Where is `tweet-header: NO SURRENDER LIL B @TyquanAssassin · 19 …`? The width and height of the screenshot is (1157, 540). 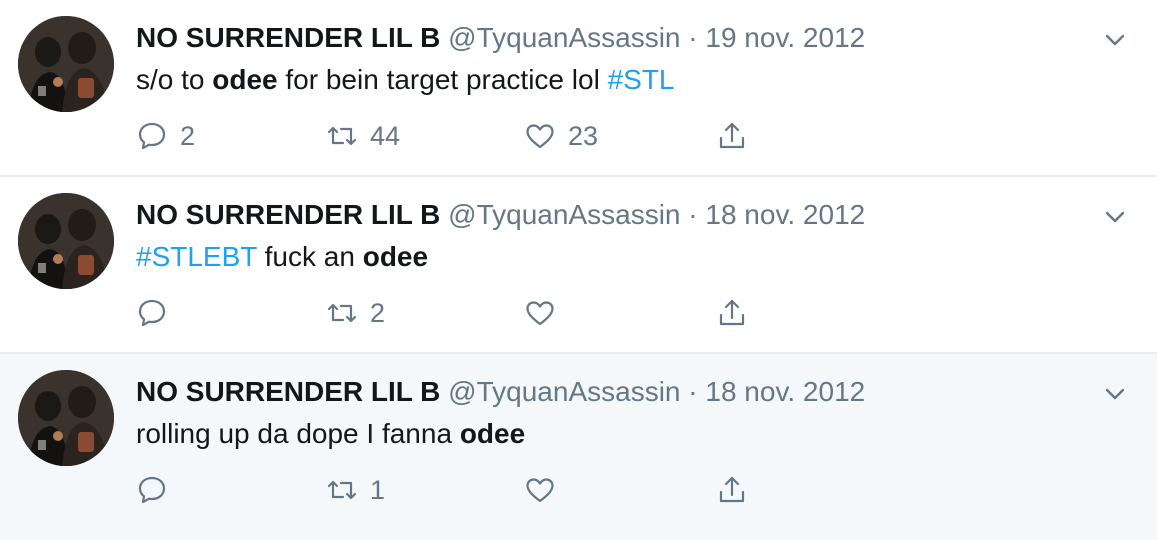 tweet-header: NO SURRENDER LIL B @TyquanAssassin · 19 … is located at coordinates (500, 38).